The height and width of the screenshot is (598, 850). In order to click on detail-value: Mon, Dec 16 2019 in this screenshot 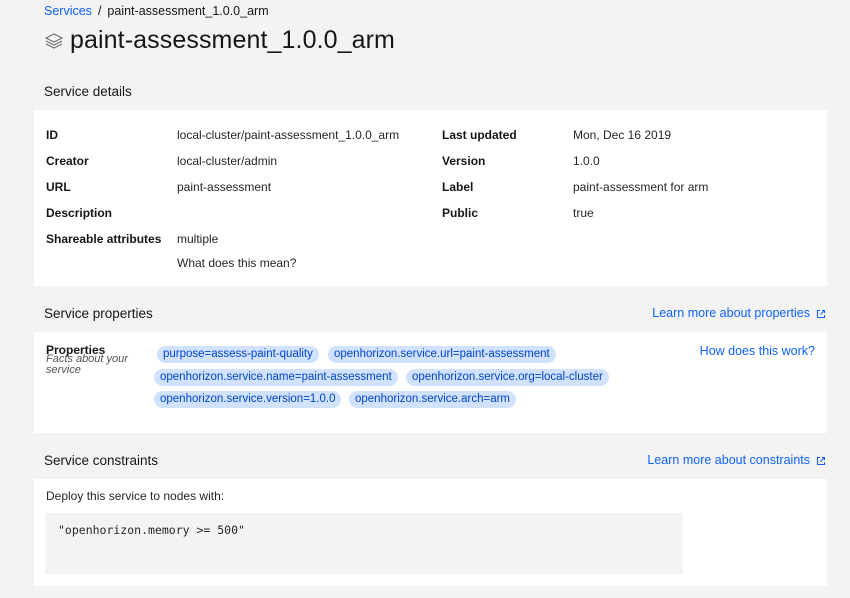, I will do `click(622, 135)`.